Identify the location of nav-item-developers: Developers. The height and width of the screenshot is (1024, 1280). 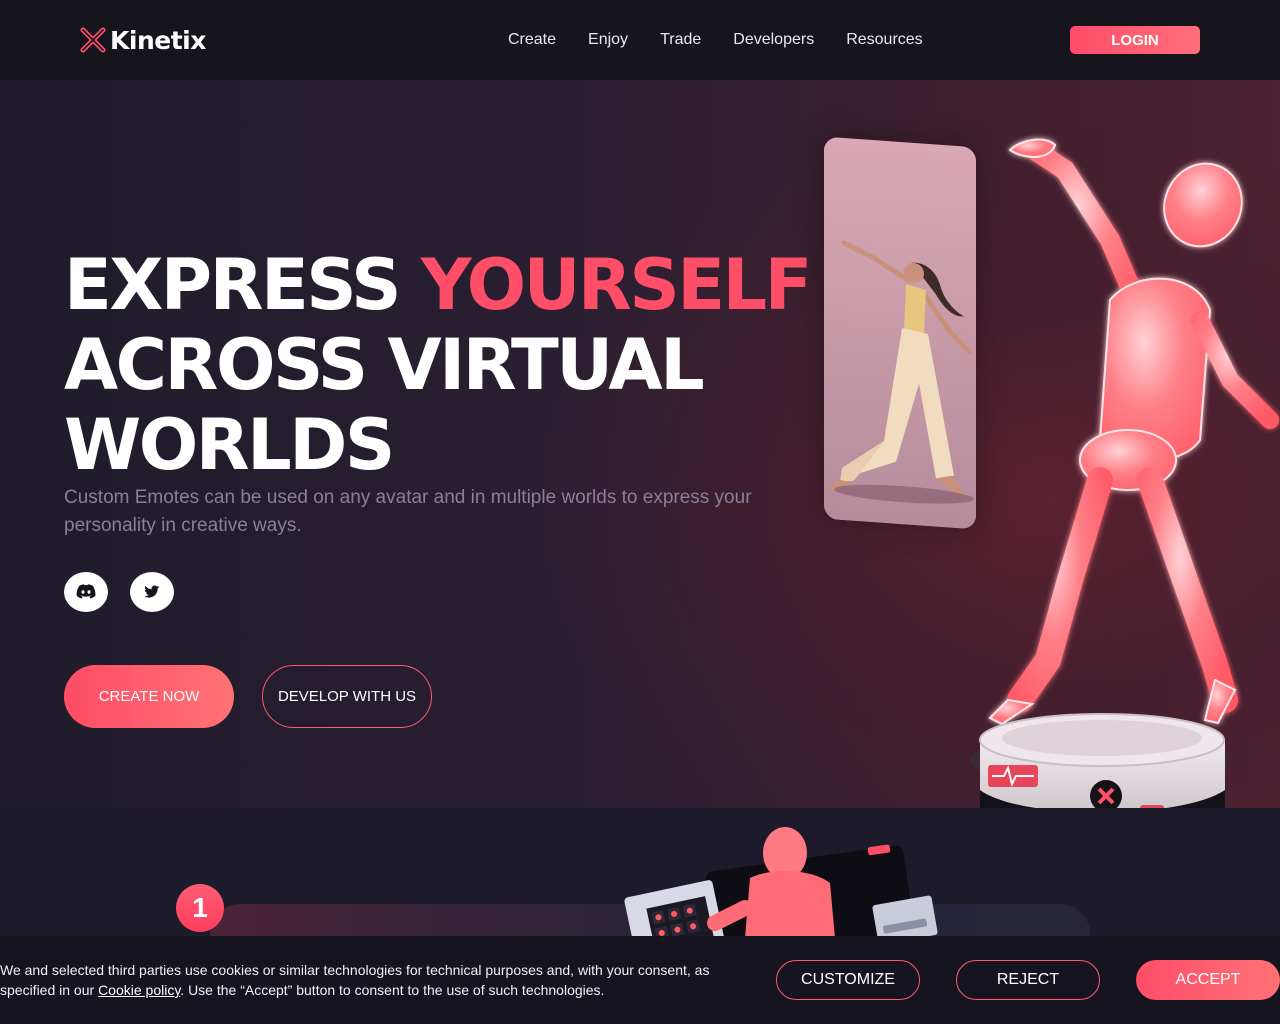
(773, 40).